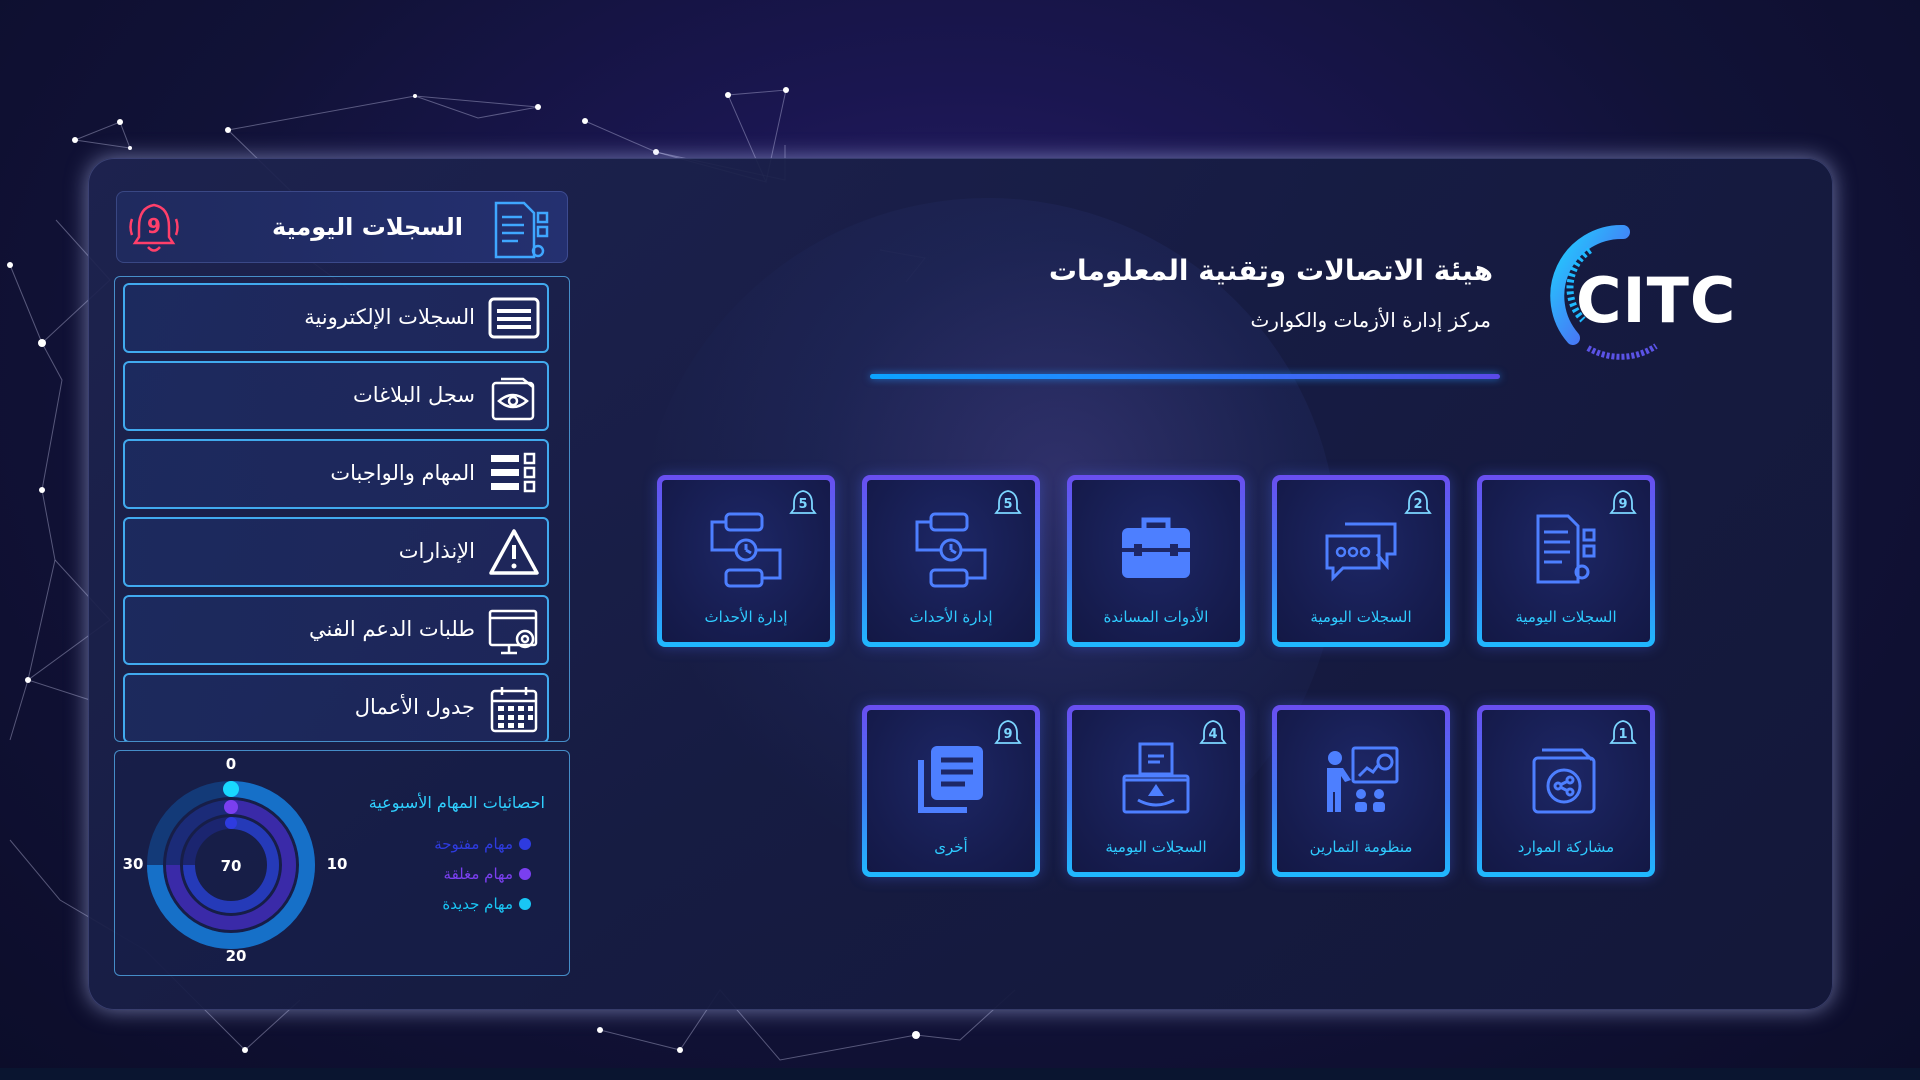 The image size is (1920, 1080). What do you see at coordinates (950, 779) in the screenshot?
I see `documents-stack-icon` at bounding box center [950, 779].